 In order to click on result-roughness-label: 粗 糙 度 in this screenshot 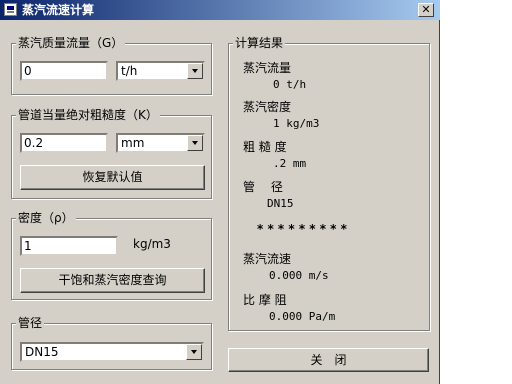, I will do `click(265, 147)`.